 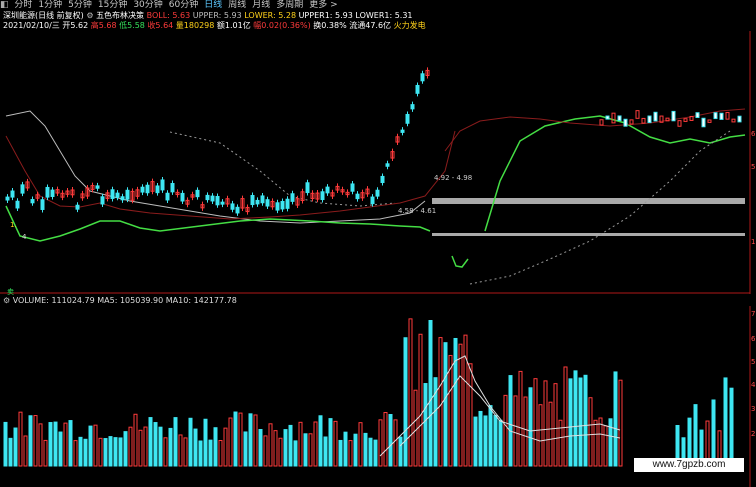 What do you see at coordinates (6, 300) in the screenshot?
I see `volume-settings-icon: ⚙` at bounding box center [6, 300].